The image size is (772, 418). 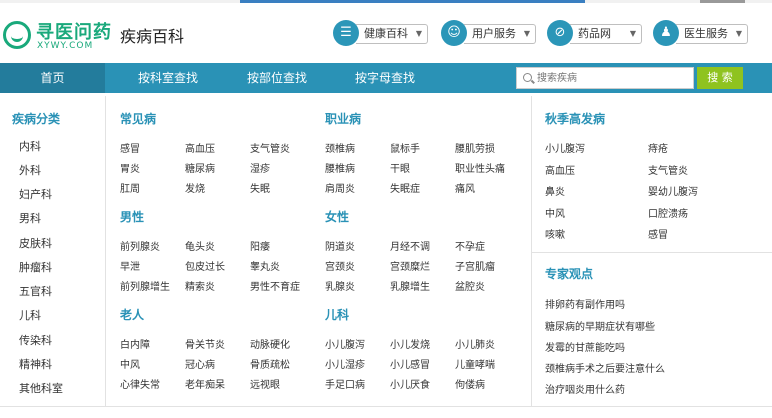 I want to click on disease-link: 龟头炎, so click(x=200, y=245).